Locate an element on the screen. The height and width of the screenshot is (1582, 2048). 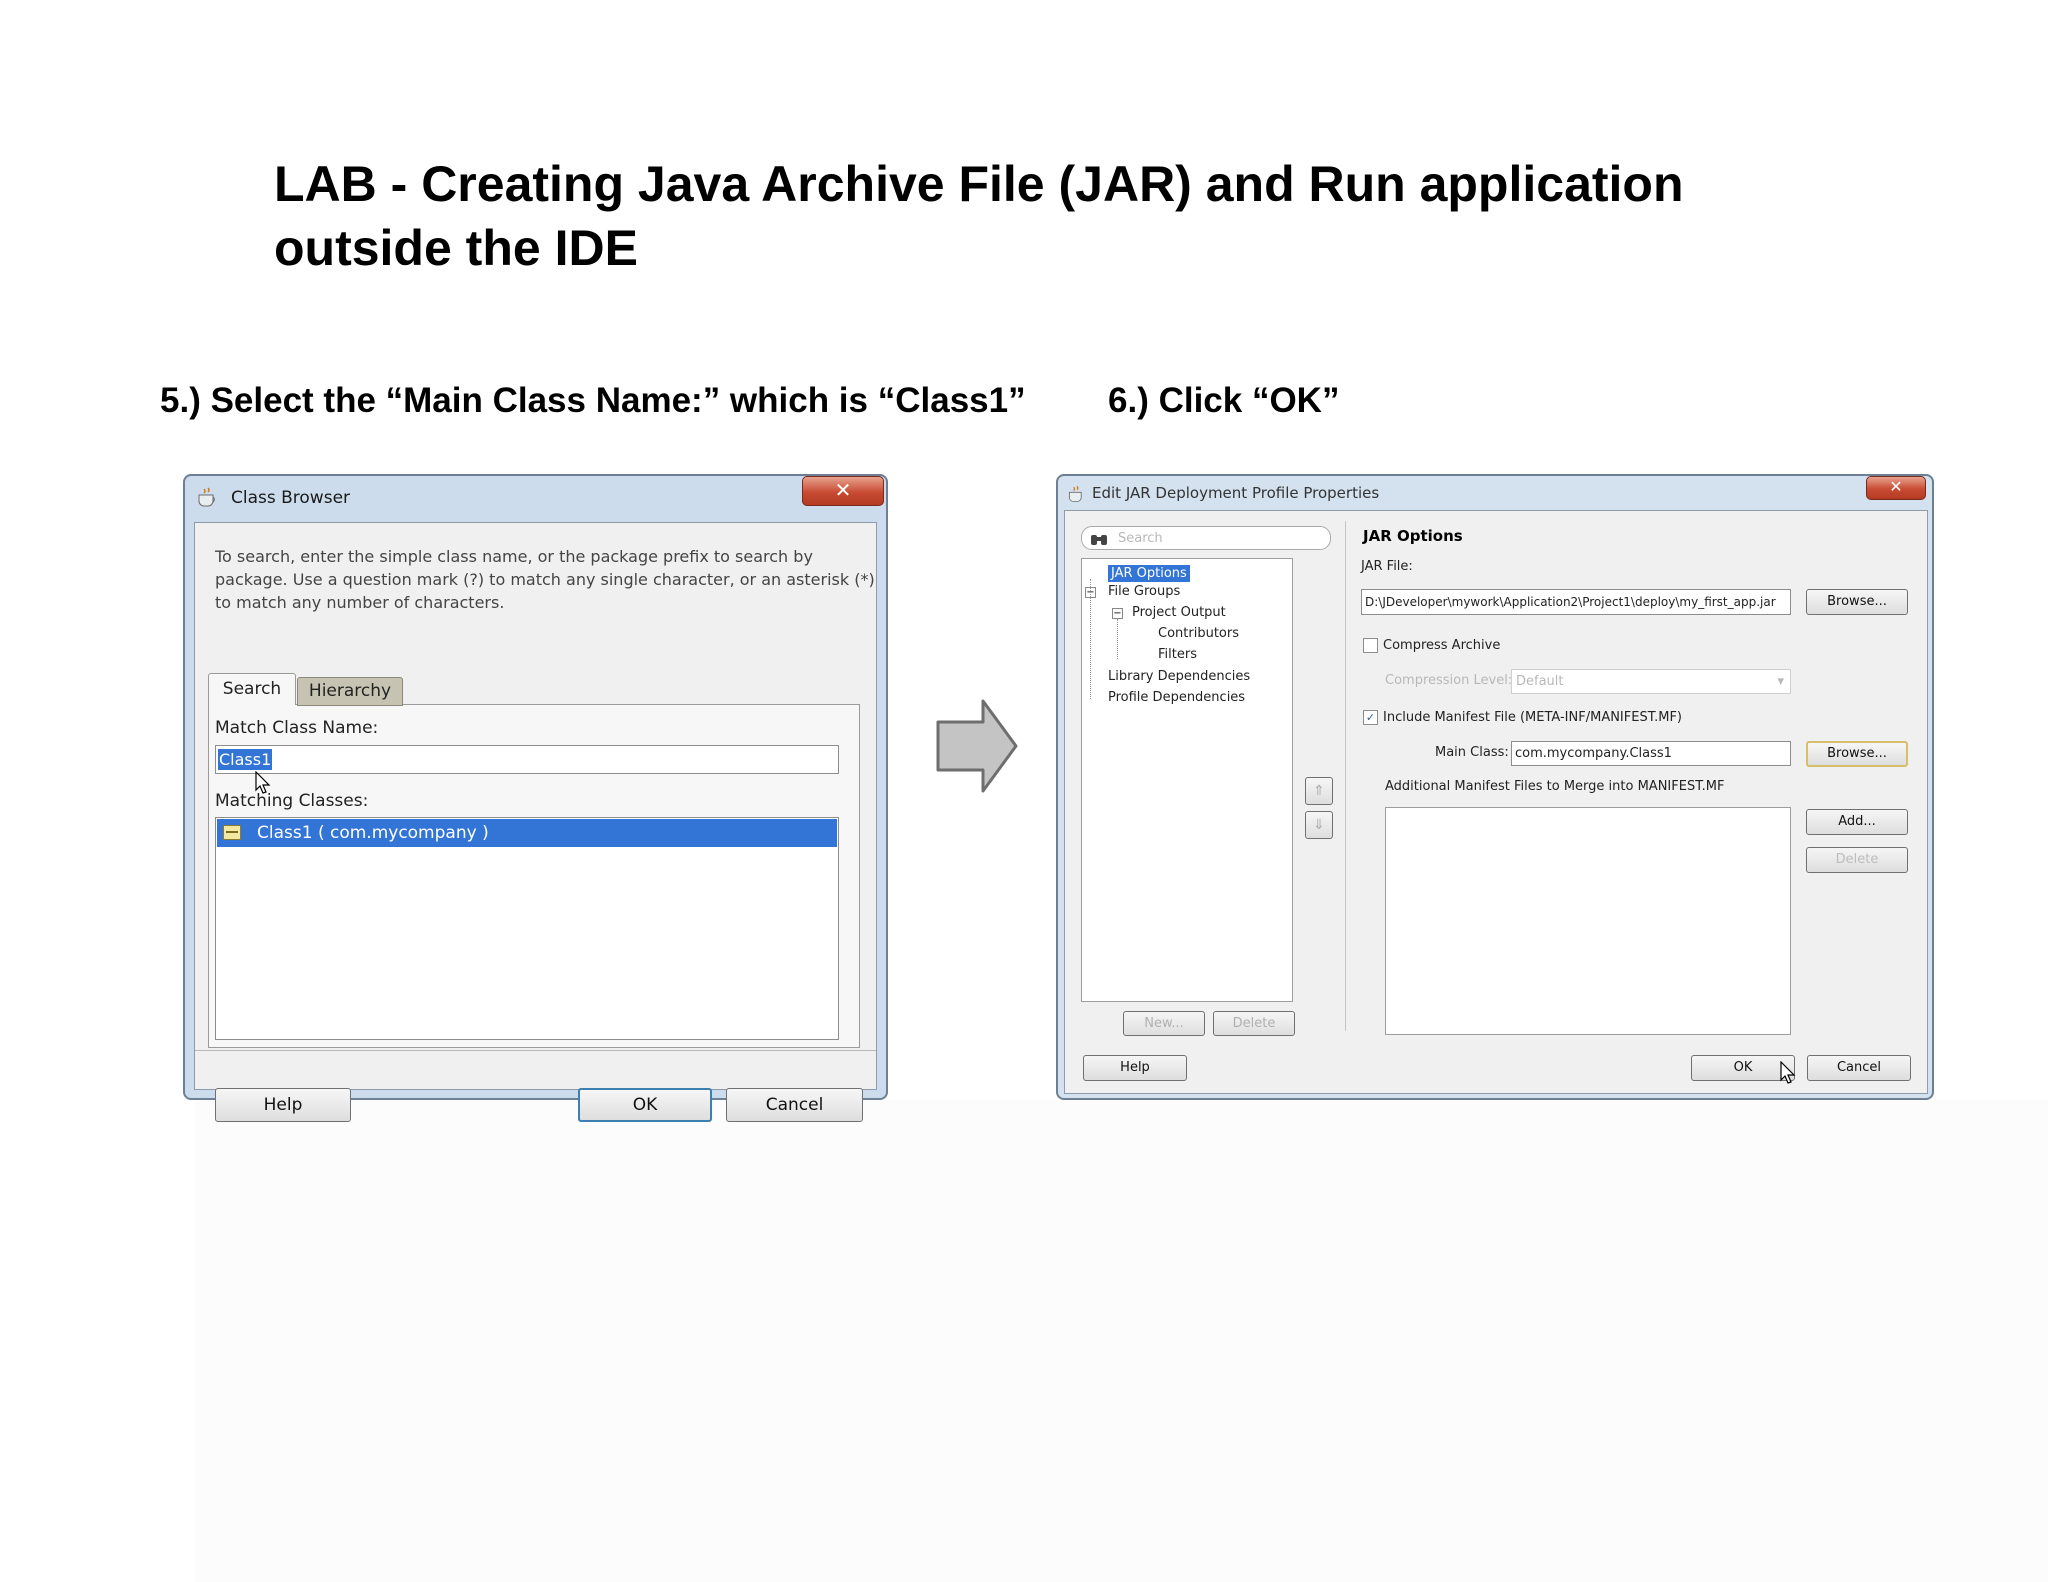
main-class-input: com.mycompany.Class1 is located at coordinates (1651, 753).